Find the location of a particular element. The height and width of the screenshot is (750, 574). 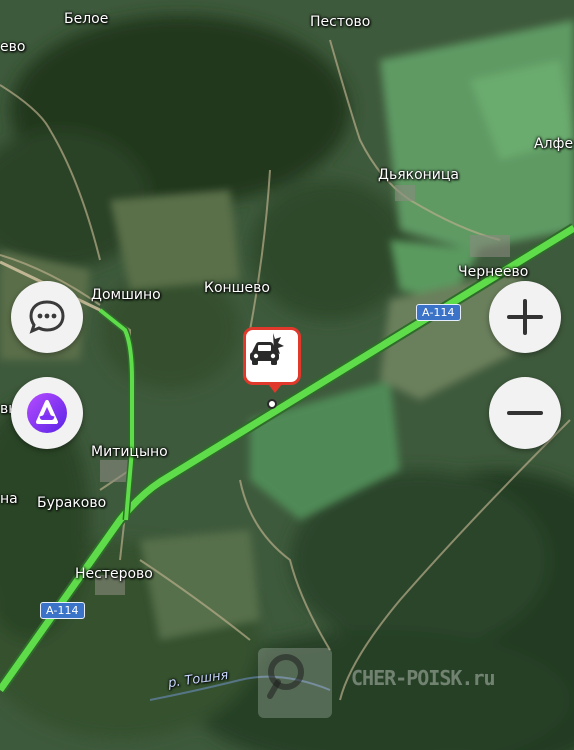

zoom-in-button is located at coordinates (525, 317).